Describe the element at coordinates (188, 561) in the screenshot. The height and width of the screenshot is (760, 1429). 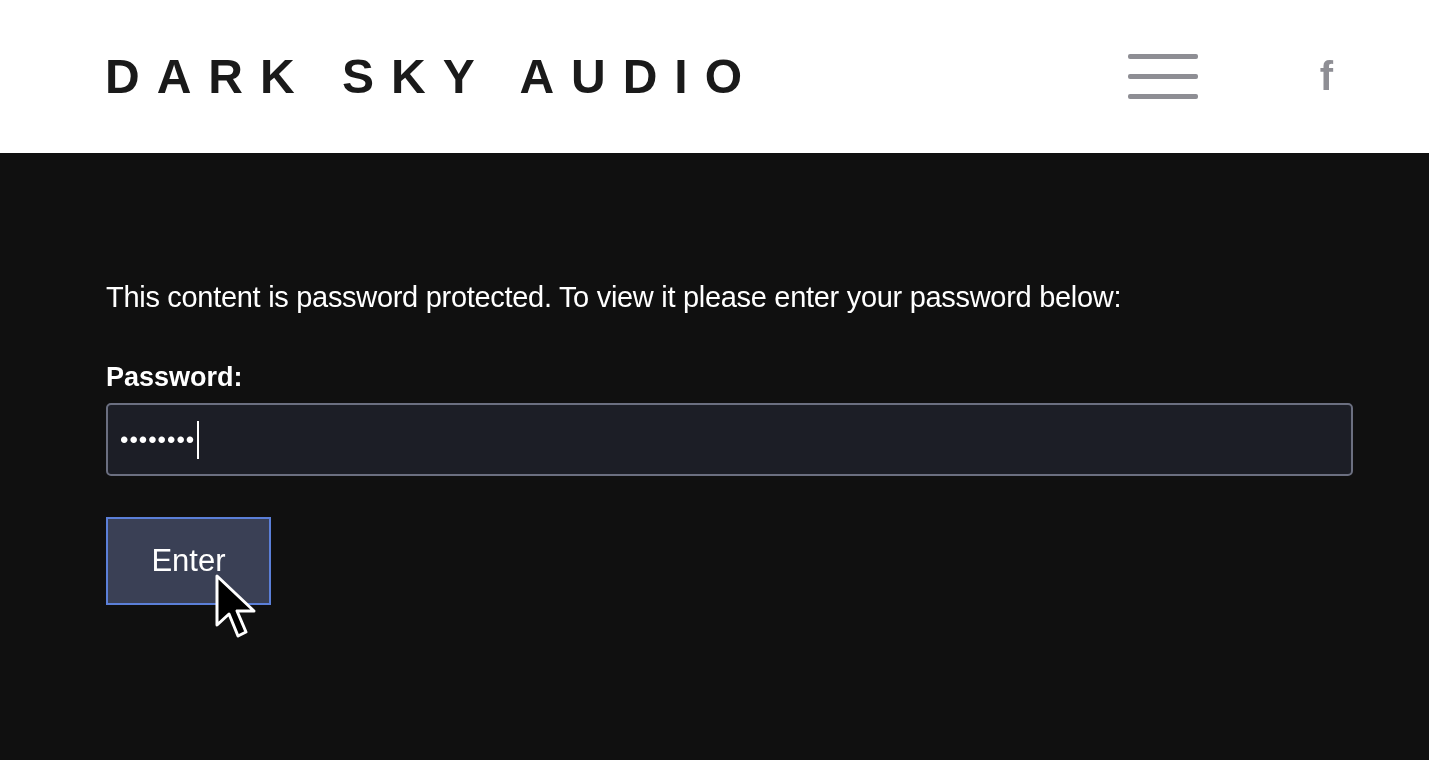
I see `enter-button: Enter` at that location.